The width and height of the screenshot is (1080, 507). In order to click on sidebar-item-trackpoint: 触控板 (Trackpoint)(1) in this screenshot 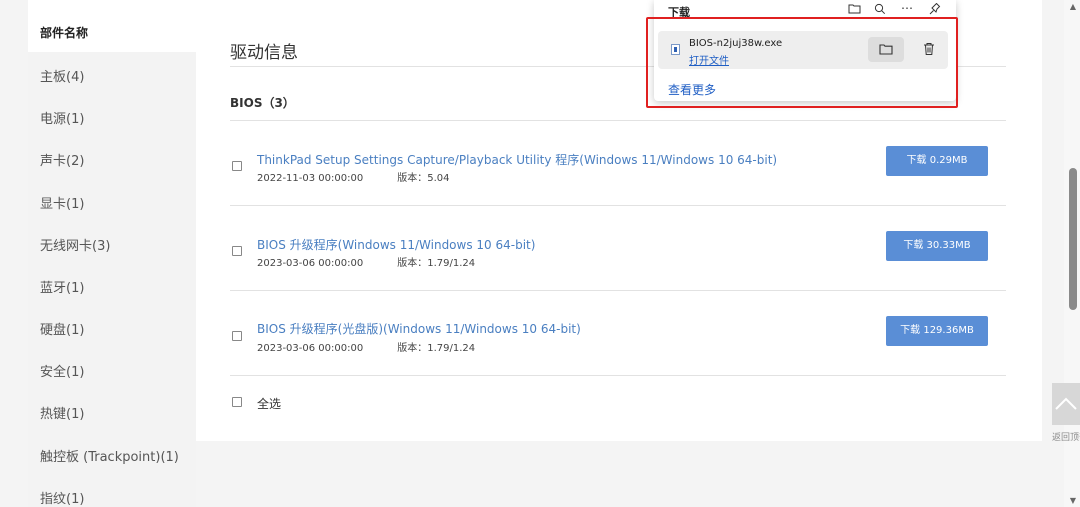, I will do `click(109, 455)`.